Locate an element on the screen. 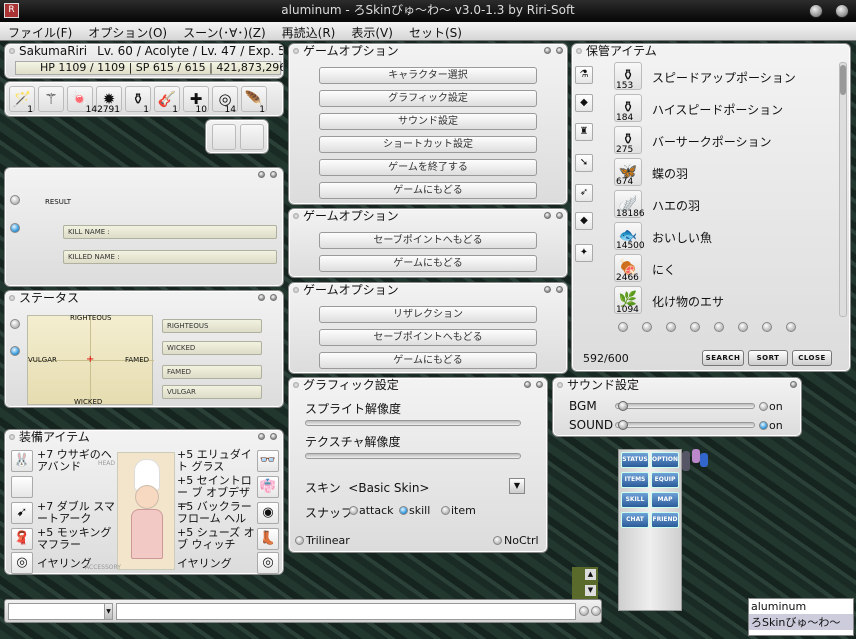 This screenshot has width=856, height=639. storage-scroll-thumb is located at coordinates (843, 80).